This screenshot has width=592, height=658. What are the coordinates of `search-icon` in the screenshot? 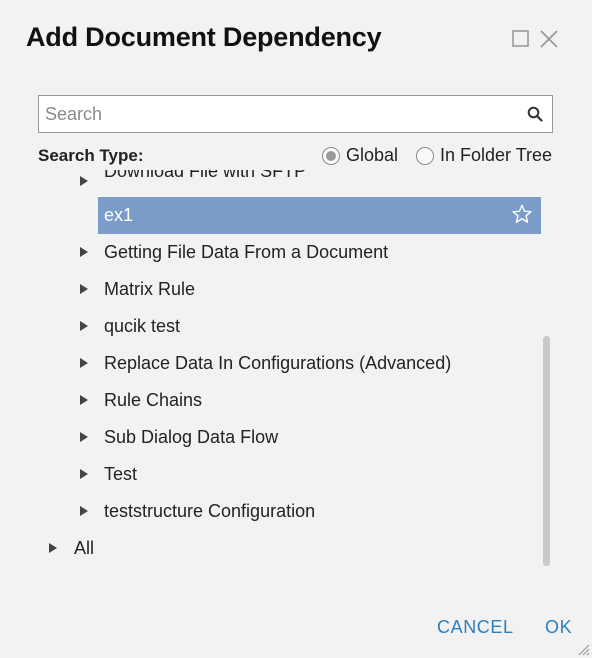 It's located at (535, 114).